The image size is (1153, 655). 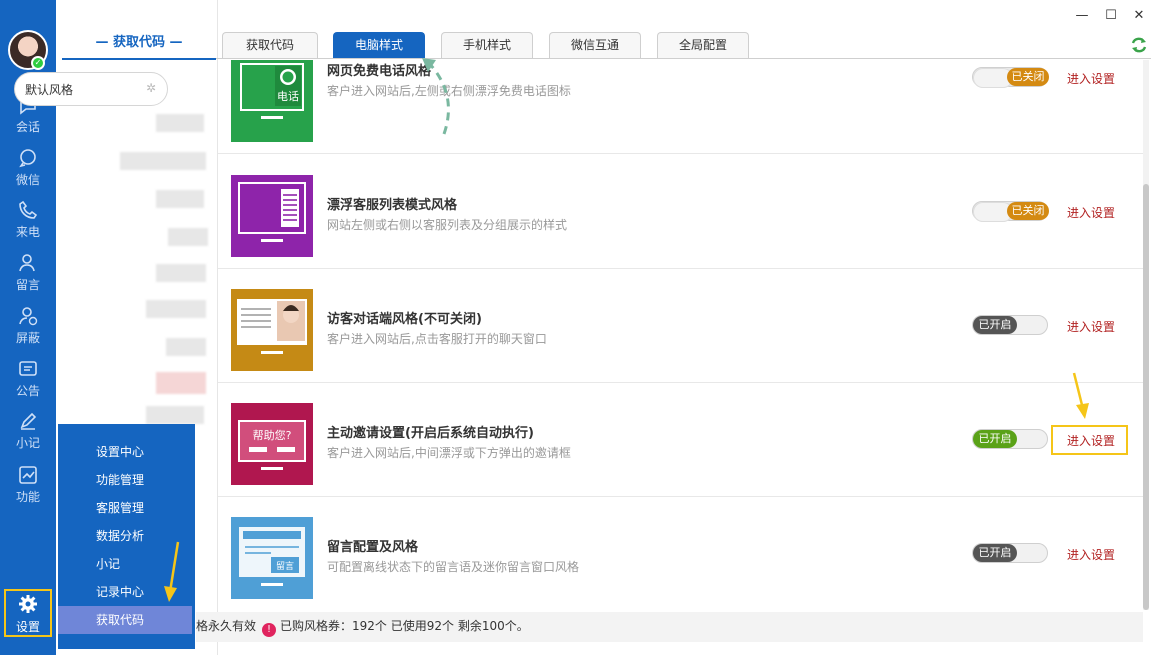 What do you see at coordinates (28, 368) in the screenshot?
I see `announcement-icon` at bounding box center [28, 368].